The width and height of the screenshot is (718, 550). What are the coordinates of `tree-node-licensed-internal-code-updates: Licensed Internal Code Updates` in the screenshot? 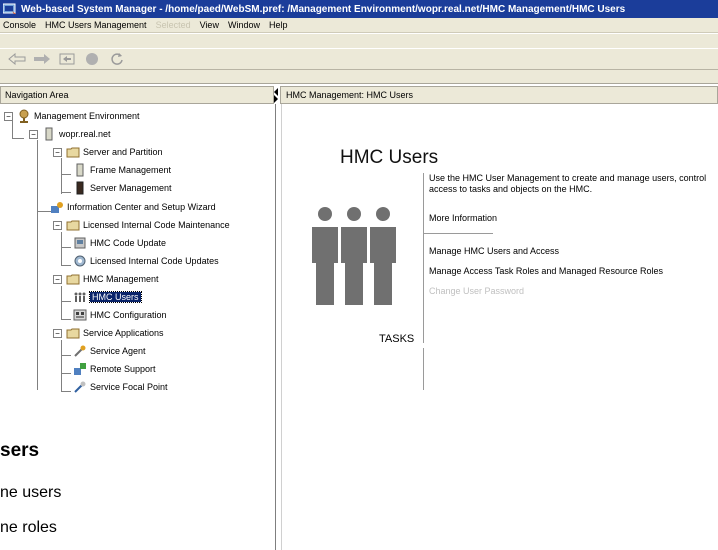 It's located at (146, 261).